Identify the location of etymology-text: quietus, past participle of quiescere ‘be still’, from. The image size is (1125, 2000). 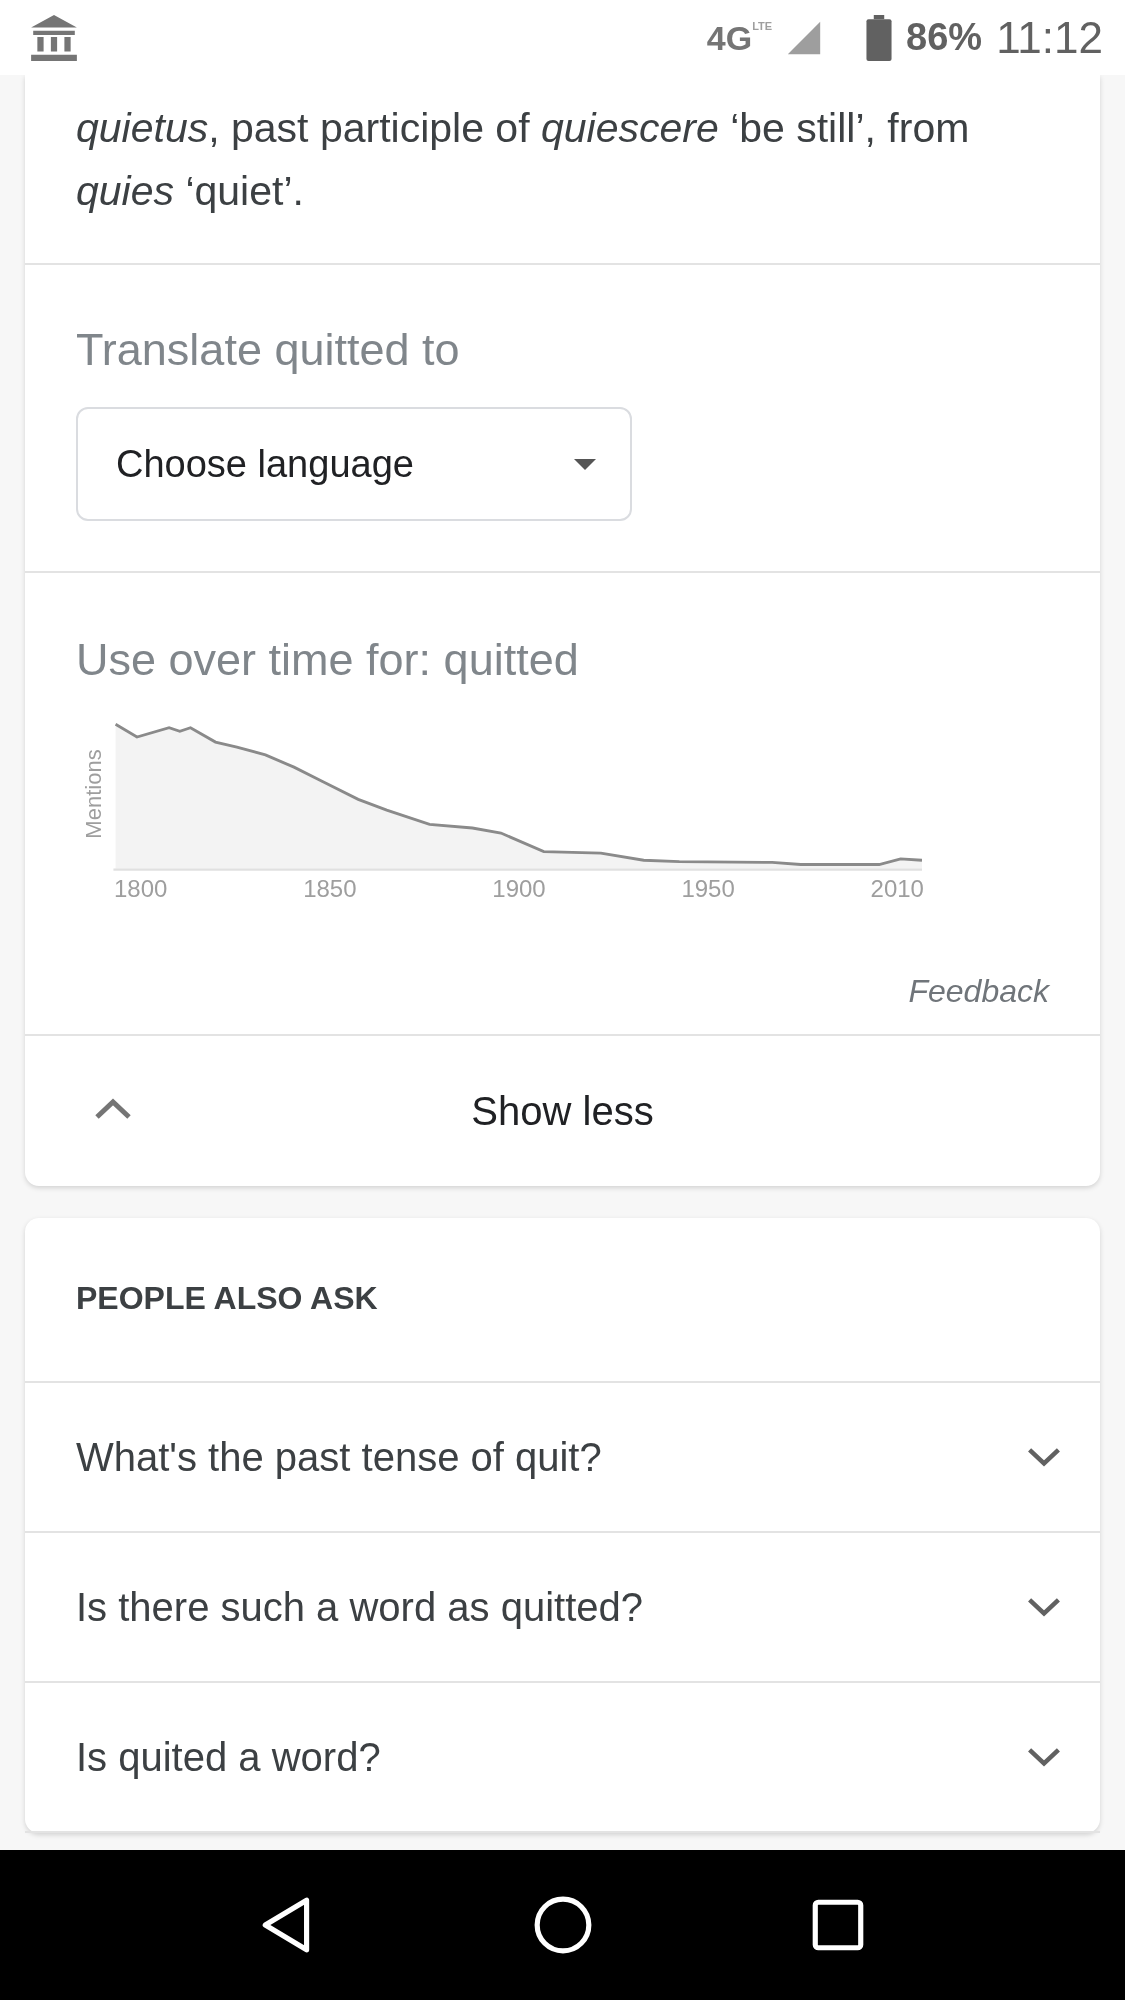
(523, 128).